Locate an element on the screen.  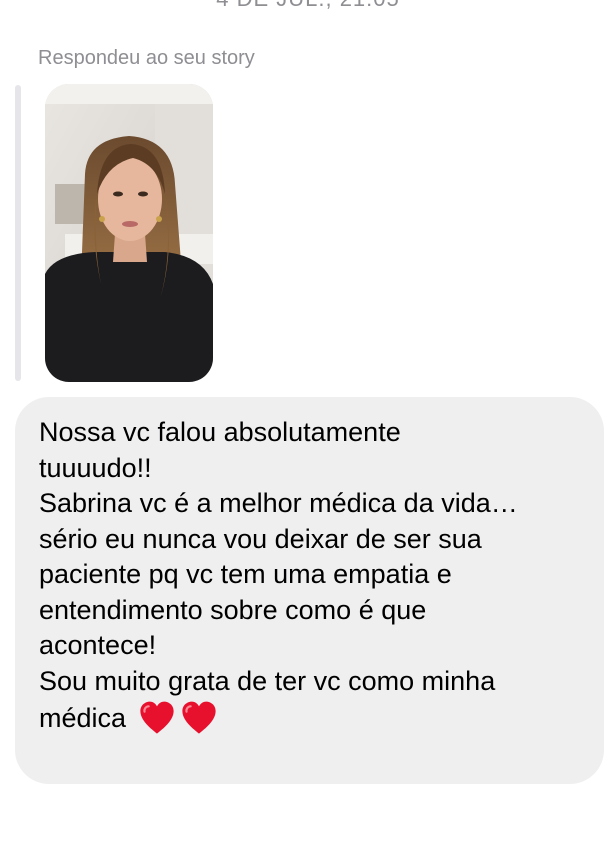
message-timestamp: 4 DE JUL., 21:05 is located at coordinates (308, 6).